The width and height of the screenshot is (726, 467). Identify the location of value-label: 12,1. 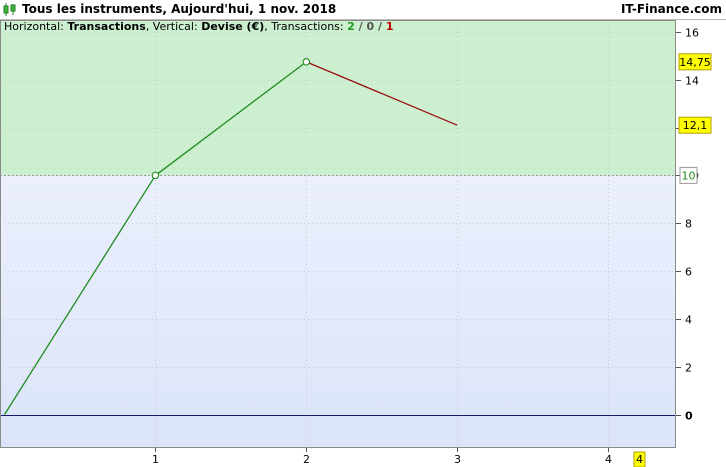
(695, 125).